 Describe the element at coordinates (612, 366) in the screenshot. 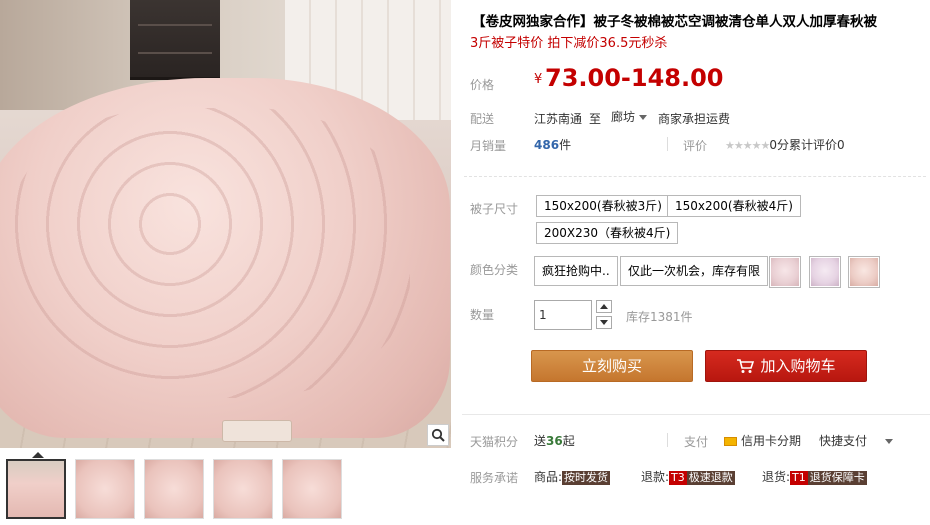

I see `buy-now-button: 立刻购买` at that location.